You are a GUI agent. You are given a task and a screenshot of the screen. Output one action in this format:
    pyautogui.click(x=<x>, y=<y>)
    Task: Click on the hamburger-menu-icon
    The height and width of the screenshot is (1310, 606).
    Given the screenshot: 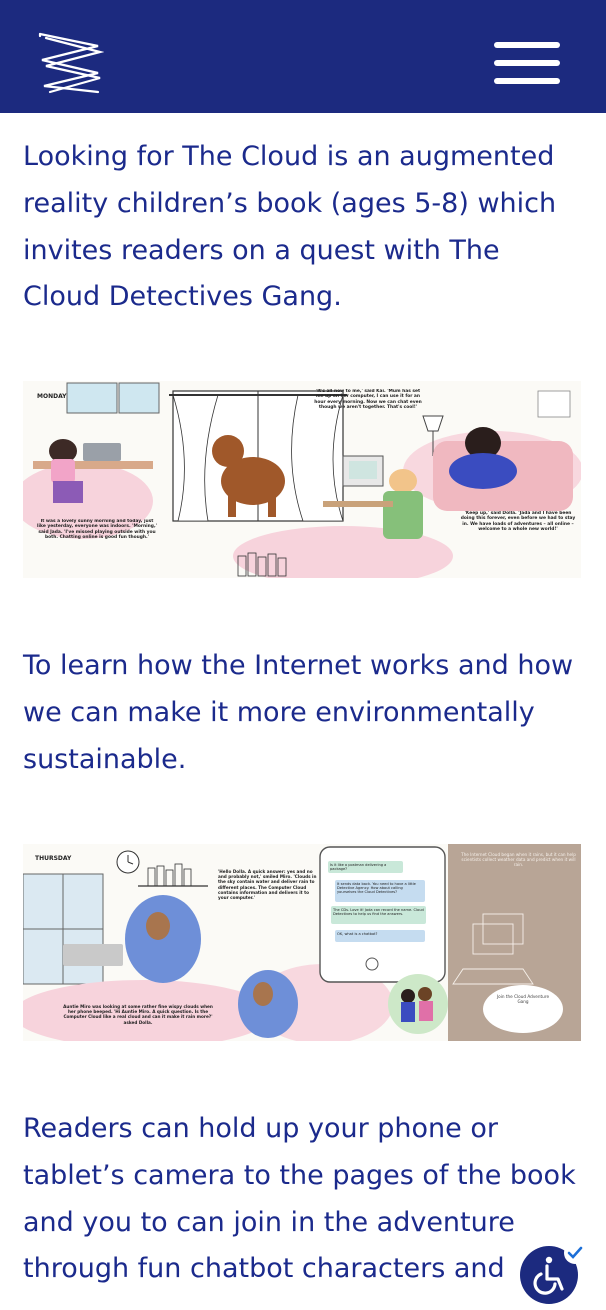 What is the action you would take?
    pyautogui.click(x=527, y=64)
    